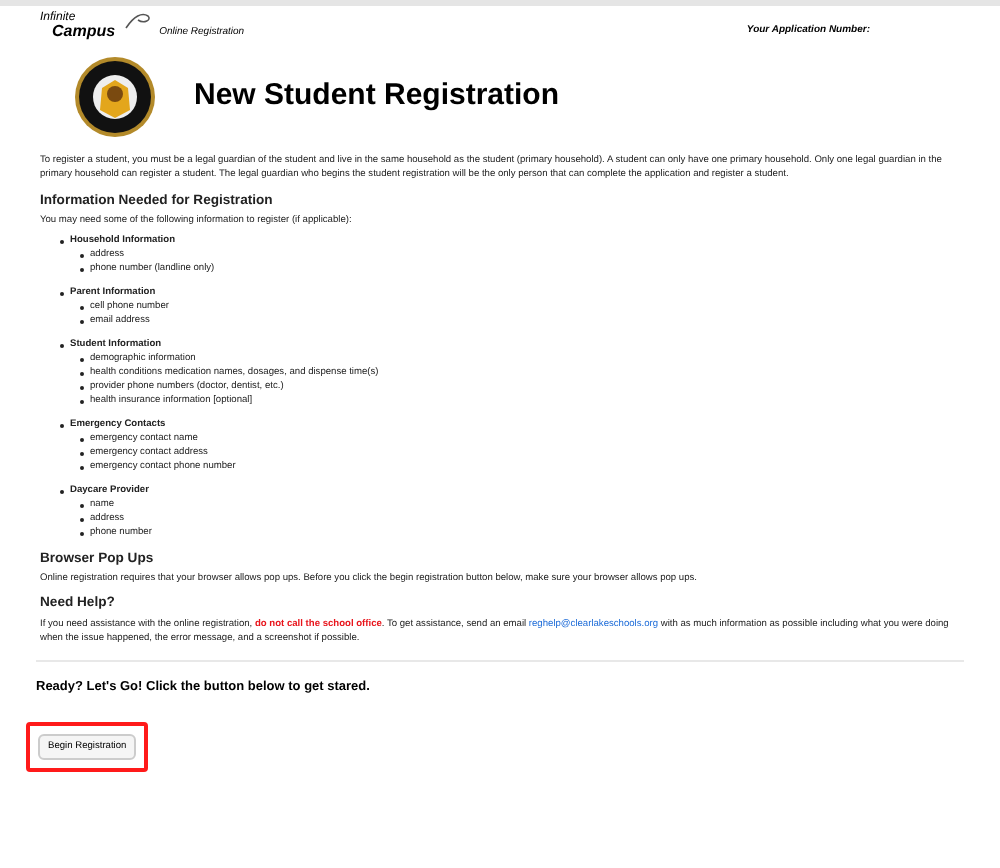 This screenshot has width=1000, height=868. What do you see at coordinates (83, 32) in the screenshot?
I see `brand-name: Campus` at bounding box center [83, 32].